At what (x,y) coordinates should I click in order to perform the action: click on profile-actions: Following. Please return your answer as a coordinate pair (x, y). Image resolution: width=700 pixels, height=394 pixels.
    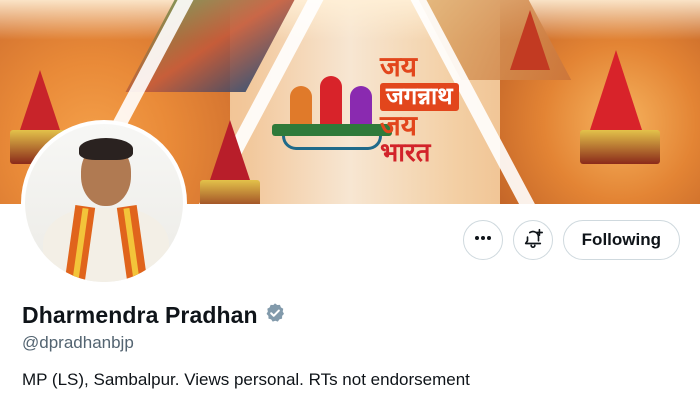
    Looking at the image, I should click on (571, 240).